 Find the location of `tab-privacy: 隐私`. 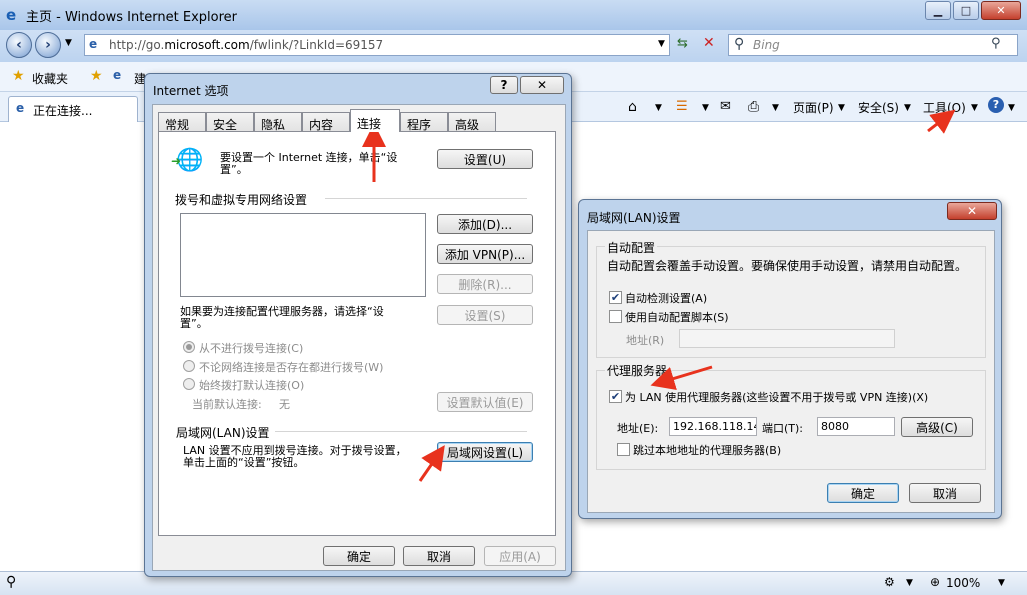

tab-privacy: 隐私 is located at coordinates (278, 122).